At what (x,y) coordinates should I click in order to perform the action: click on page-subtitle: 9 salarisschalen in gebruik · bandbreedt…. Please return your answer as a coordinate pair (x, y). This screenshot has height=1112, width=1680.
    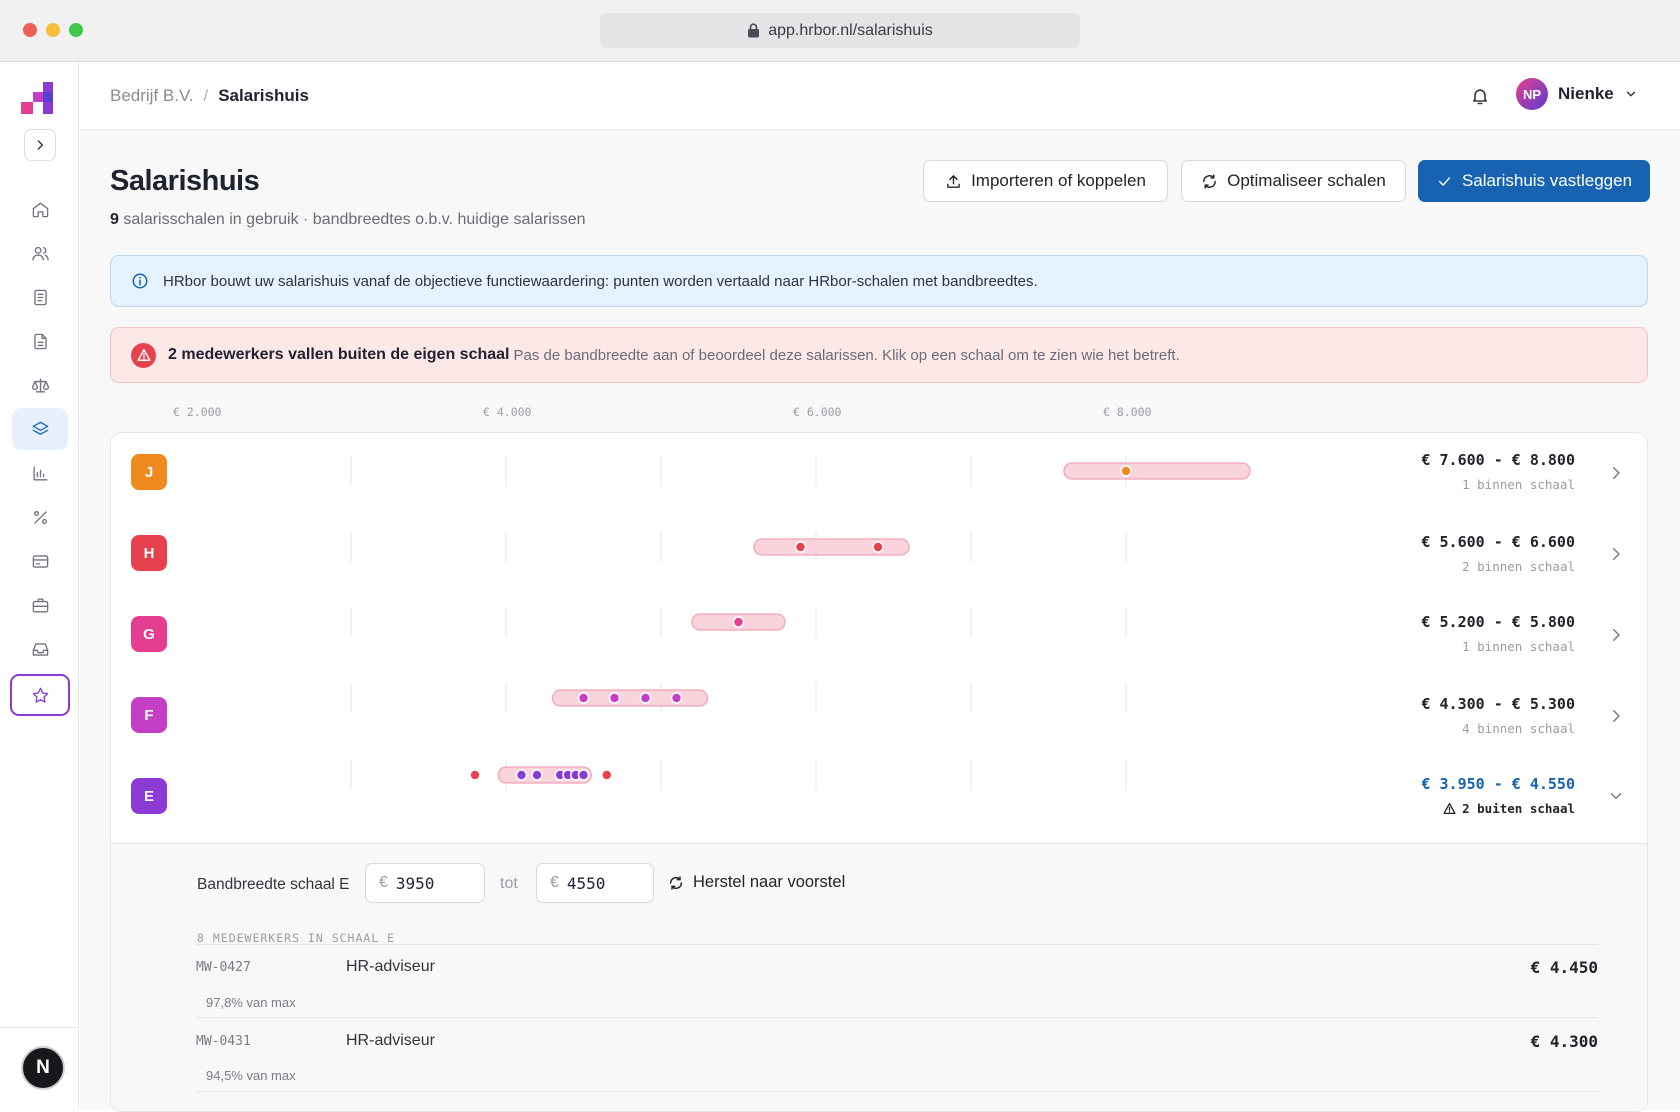
    Looking at the image, I should click on (348, 220).